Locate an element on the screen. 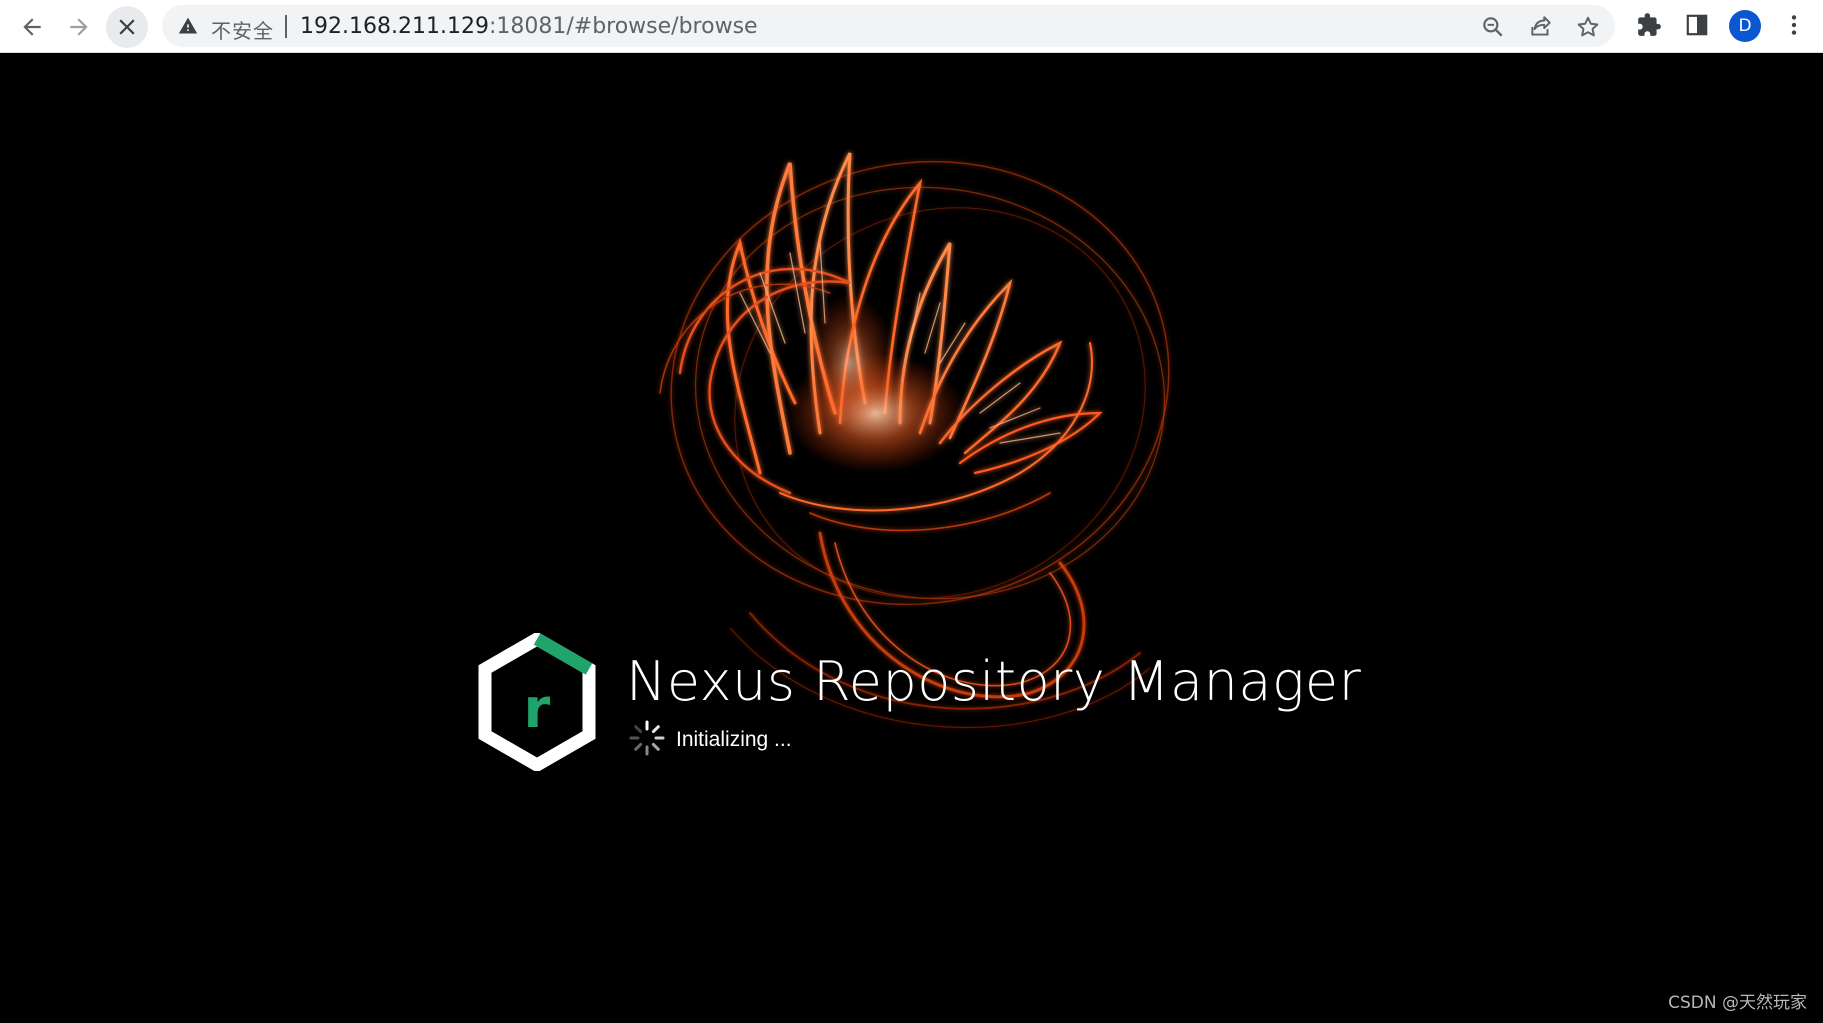 Image resolution: width=1823 pixels, height=1023 pixels. share-icon is located at coordinates (1541, 27).